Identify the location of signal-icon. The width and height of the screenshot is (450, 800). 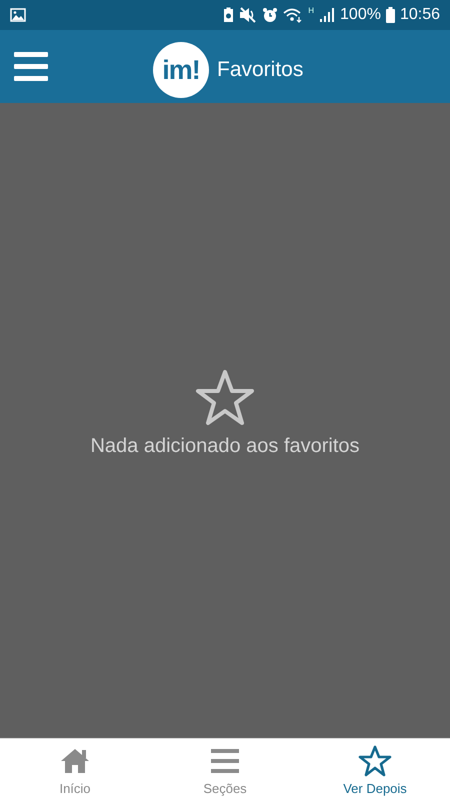
(327, 15).